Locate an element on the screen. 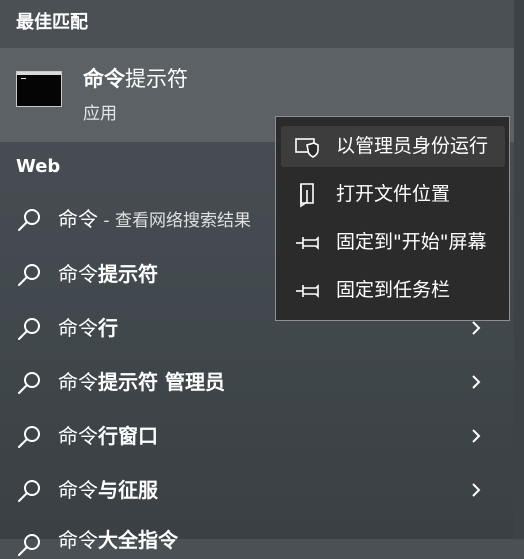 The image size is (524, 559). shield-icon is located at coordinates (307, 148).